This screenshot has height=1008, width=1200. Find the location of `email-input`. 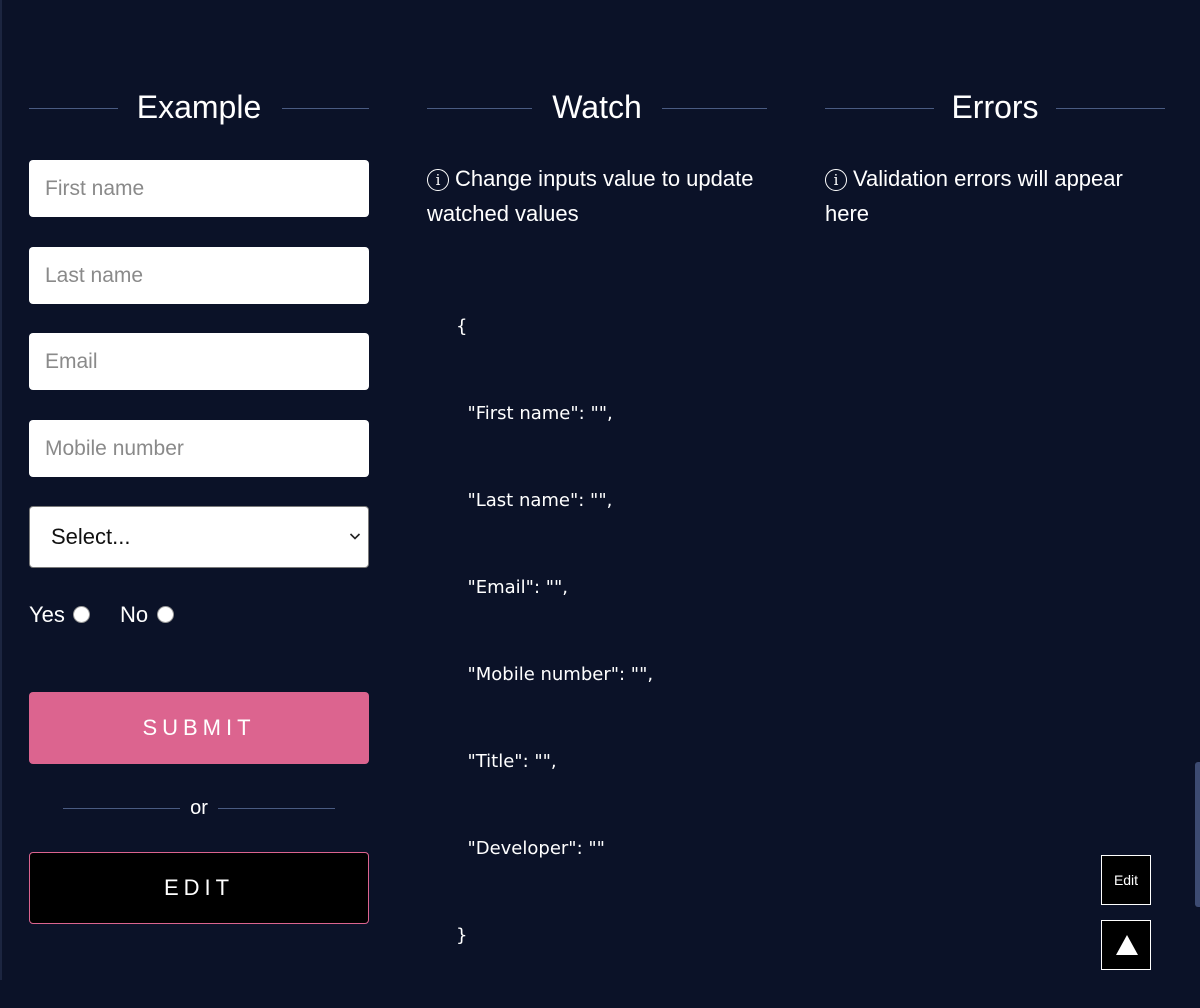

email-input is located at coordinates (199, 361).